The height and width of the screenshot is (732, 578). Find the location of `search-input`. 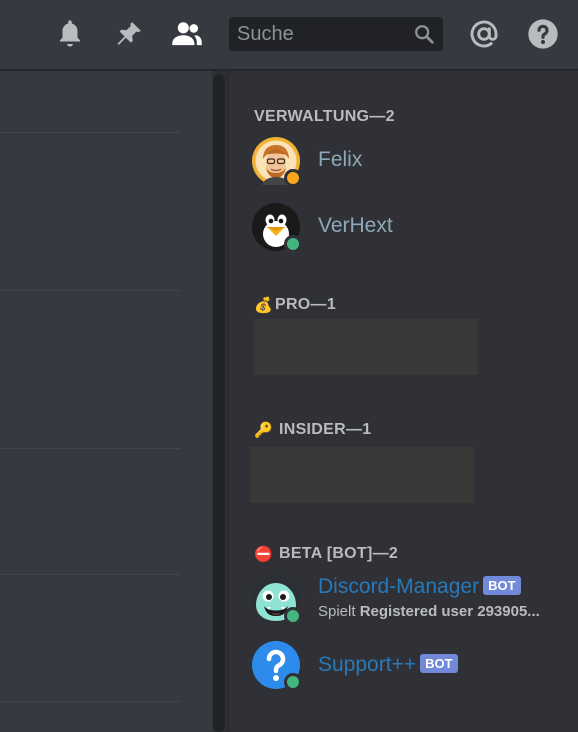

search-input is located at coordinates (319, 34).